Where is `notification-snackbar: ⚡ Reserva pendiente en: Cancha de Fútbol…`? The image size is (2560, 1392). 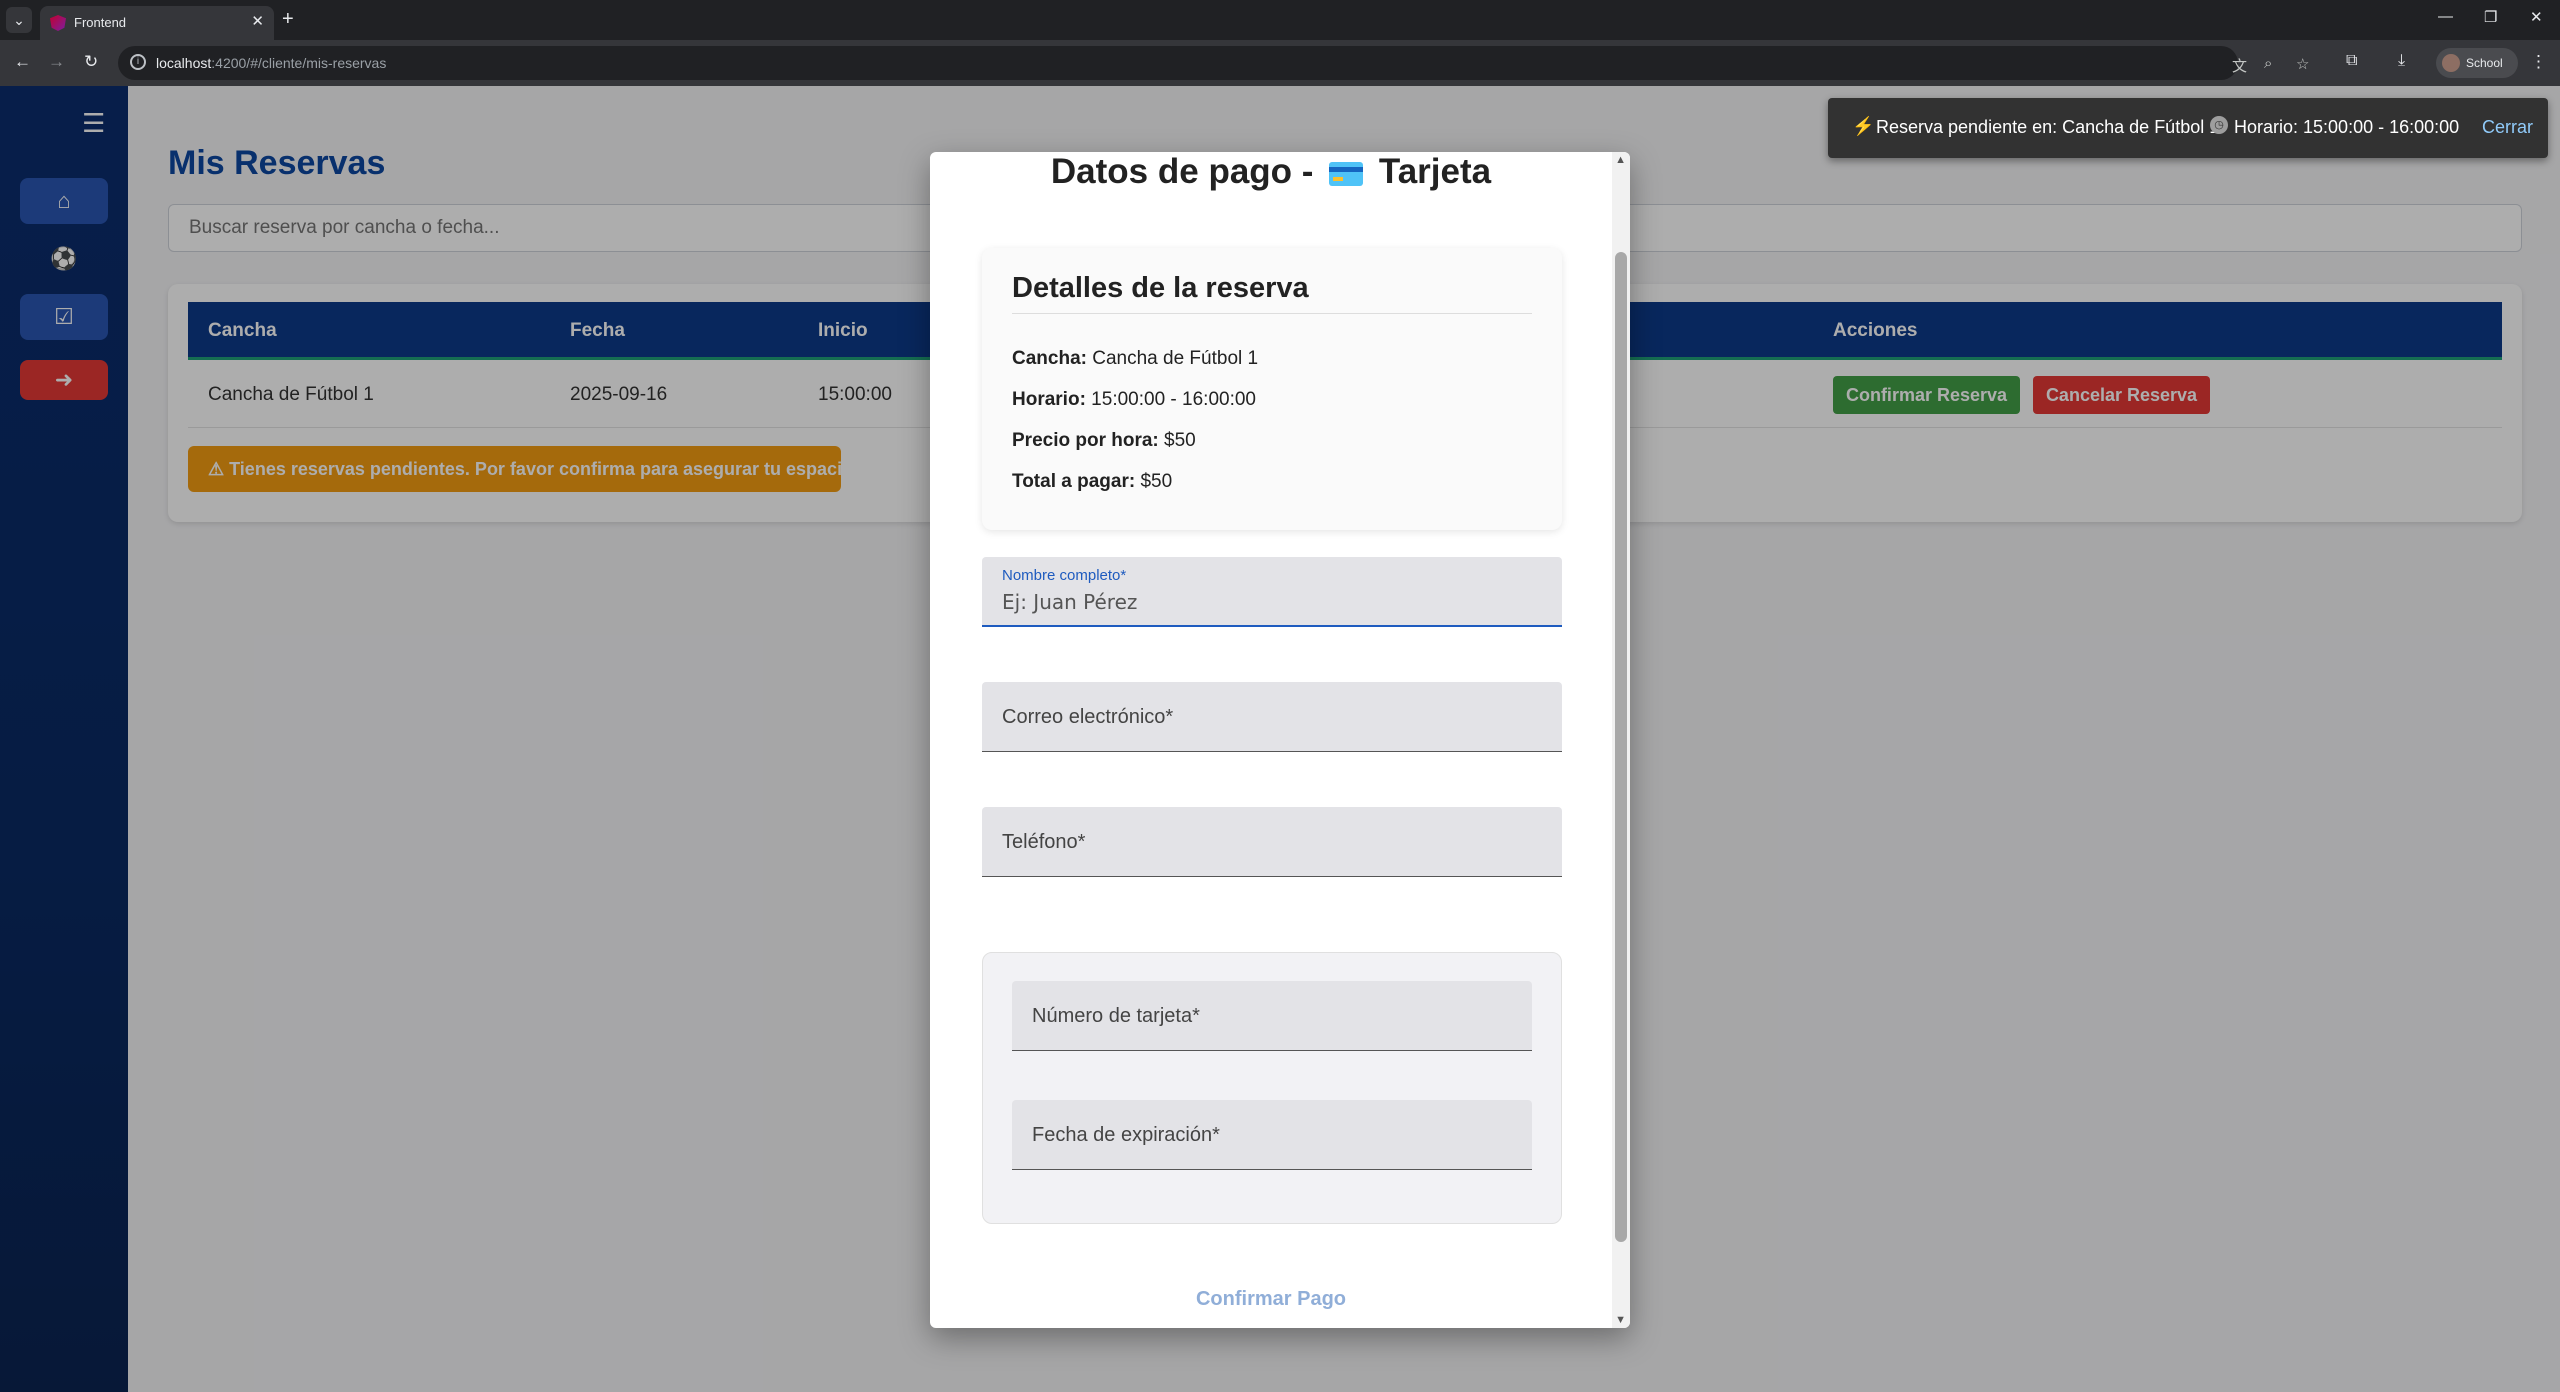
notification-snackbar: ⚡ Reserva pendiente en: Cancha de Fútbol… is located at coordinates (2188, 128).